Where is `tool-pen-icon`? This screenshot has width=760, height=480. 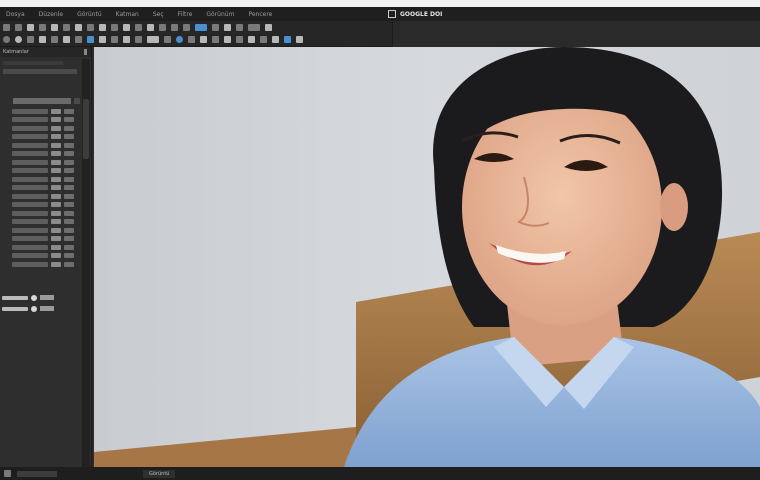 tool-pen-icon is located at coordinates (174, 27).